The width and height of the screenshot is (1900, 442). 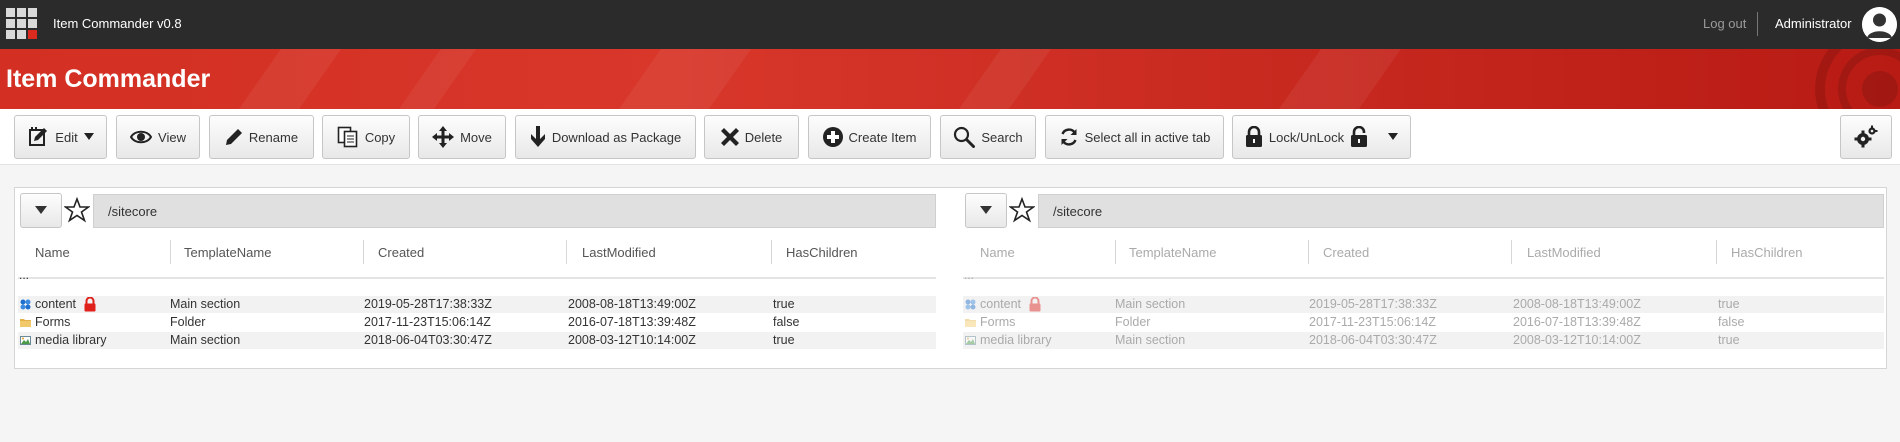 I want to click on settings-button, so click(x=1866, y=137).